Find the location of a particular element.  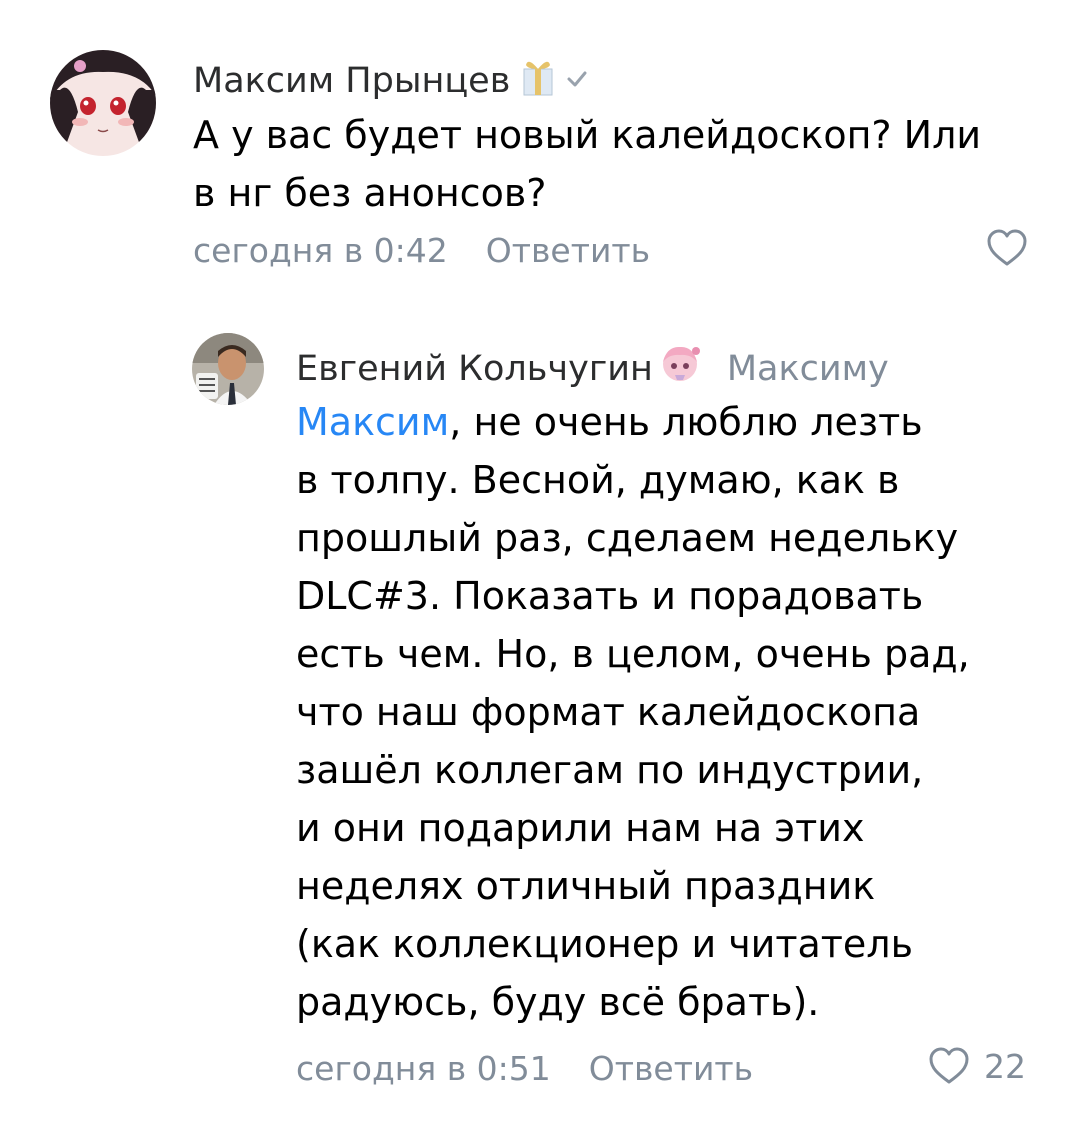

avatar-maksim is located at coordinates (103, 103).